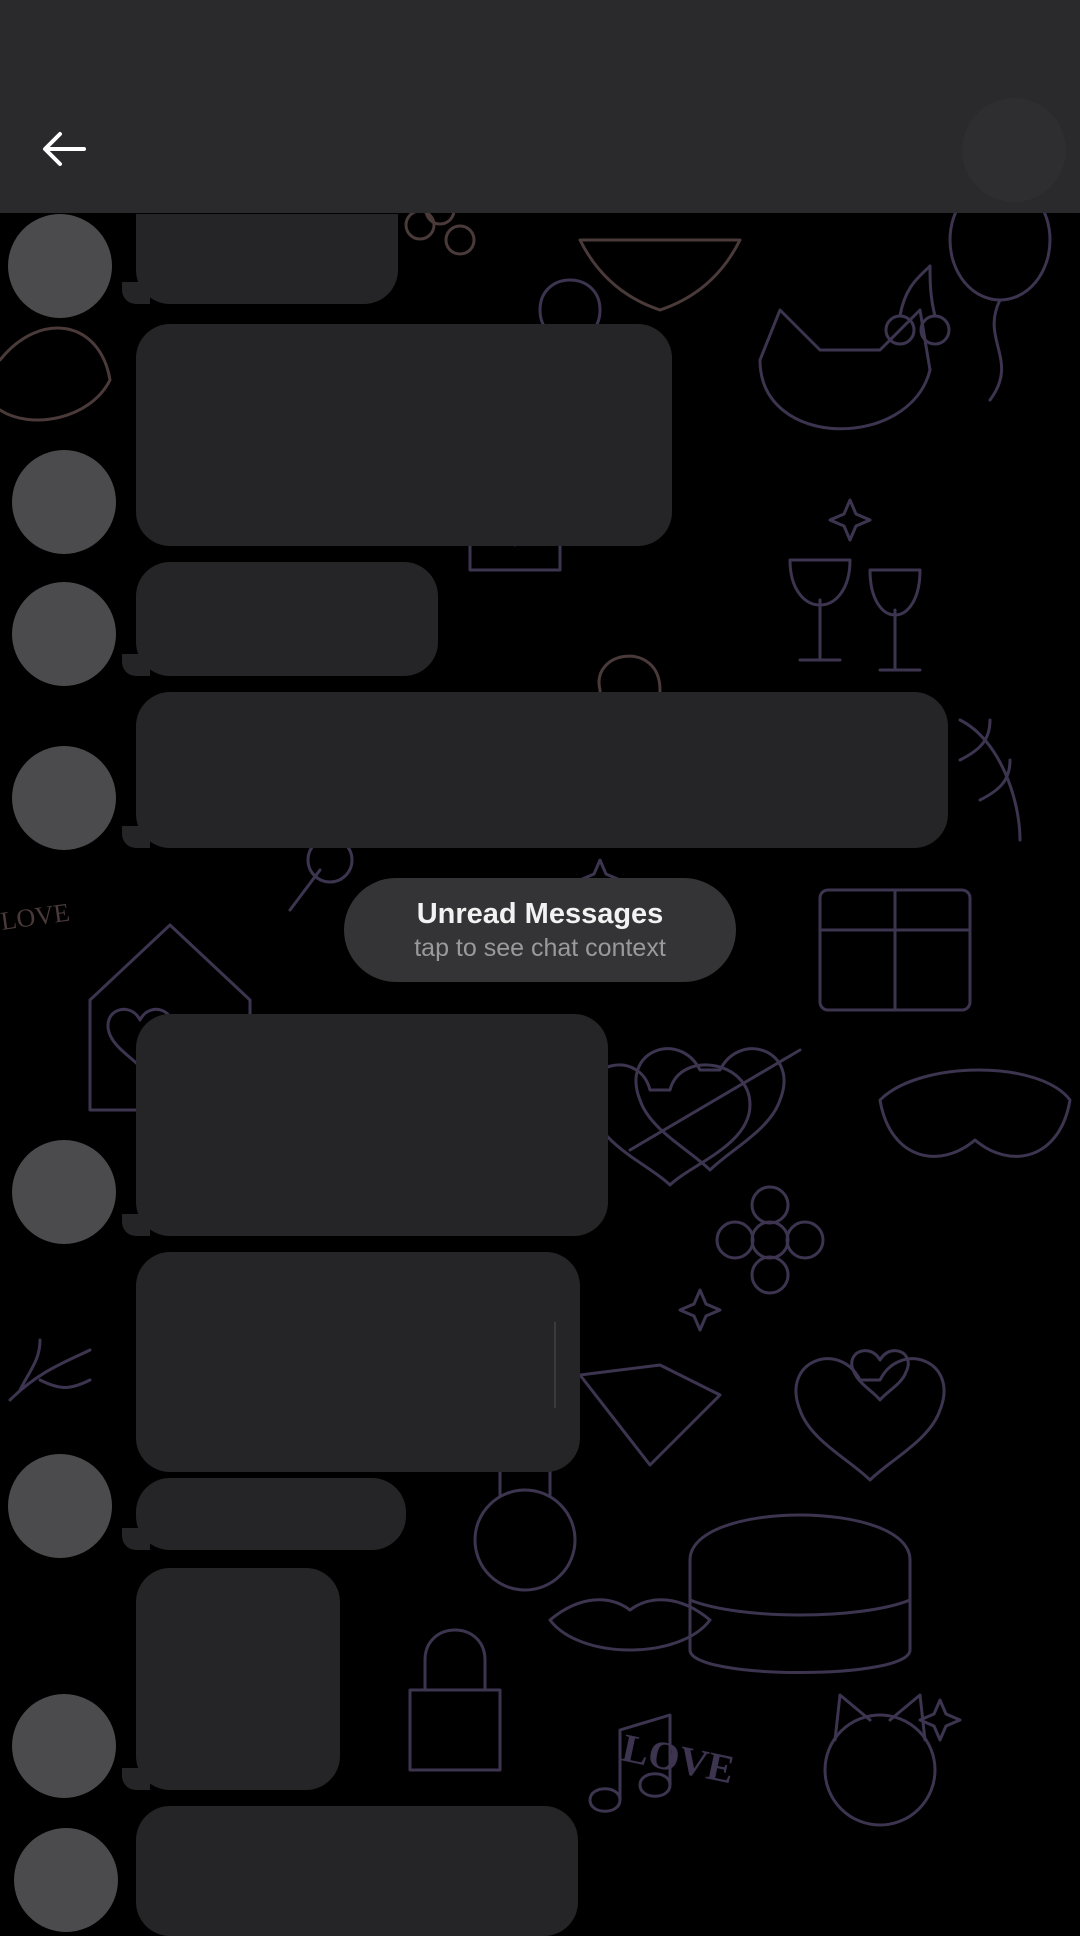  I want to click on arrow-heart-doodle, so click(694, 1117).